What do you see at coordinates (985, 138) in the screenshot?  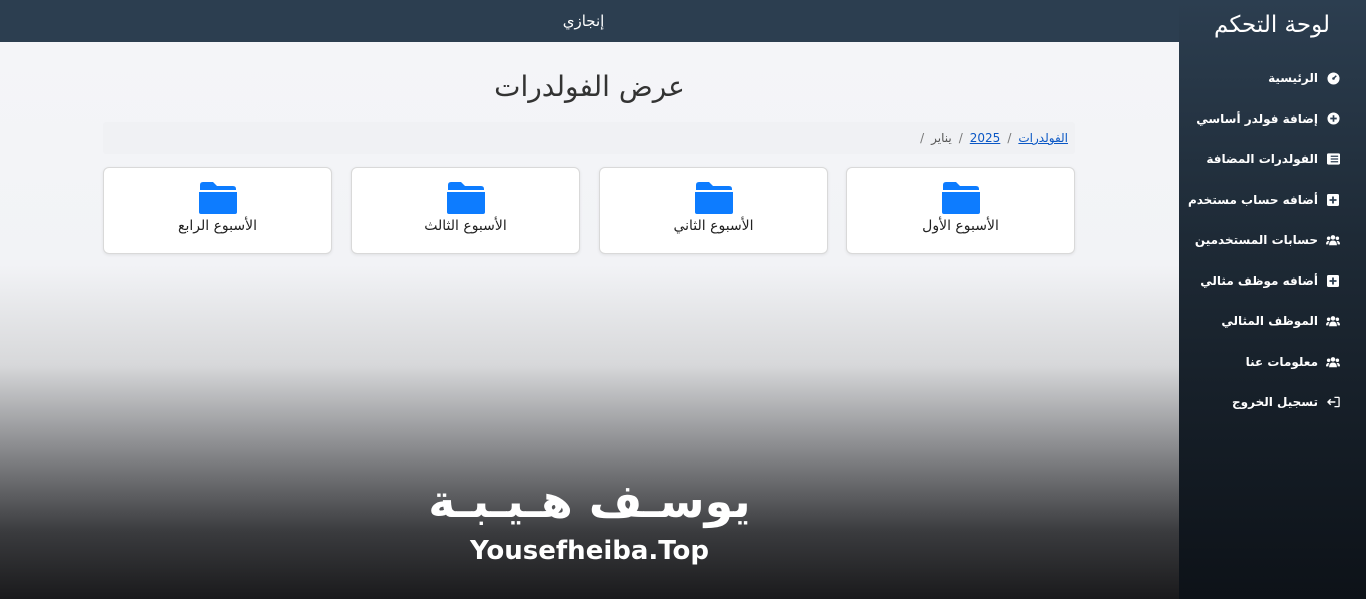 I see `breadcrumb-link-year: 2025` at bounding box center [985, 138].